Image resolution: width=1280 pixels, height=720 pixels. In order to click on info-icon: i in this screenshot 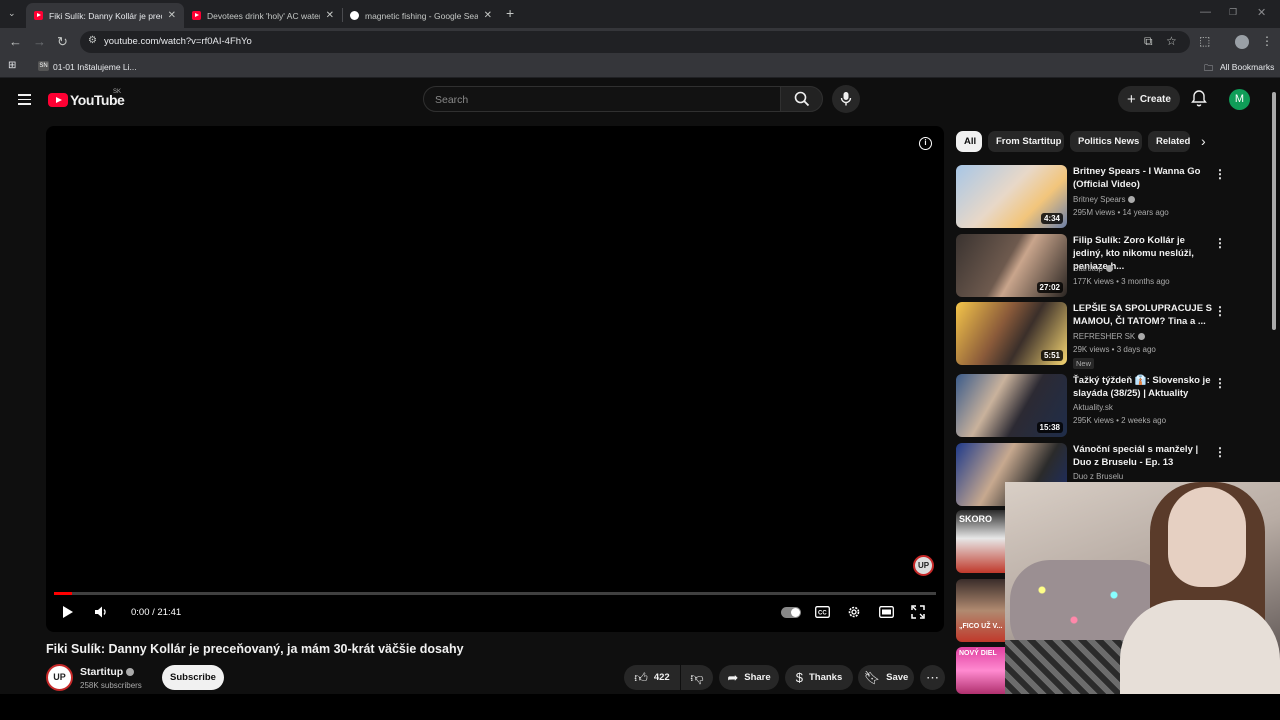, I will do `click(925, 143)`.